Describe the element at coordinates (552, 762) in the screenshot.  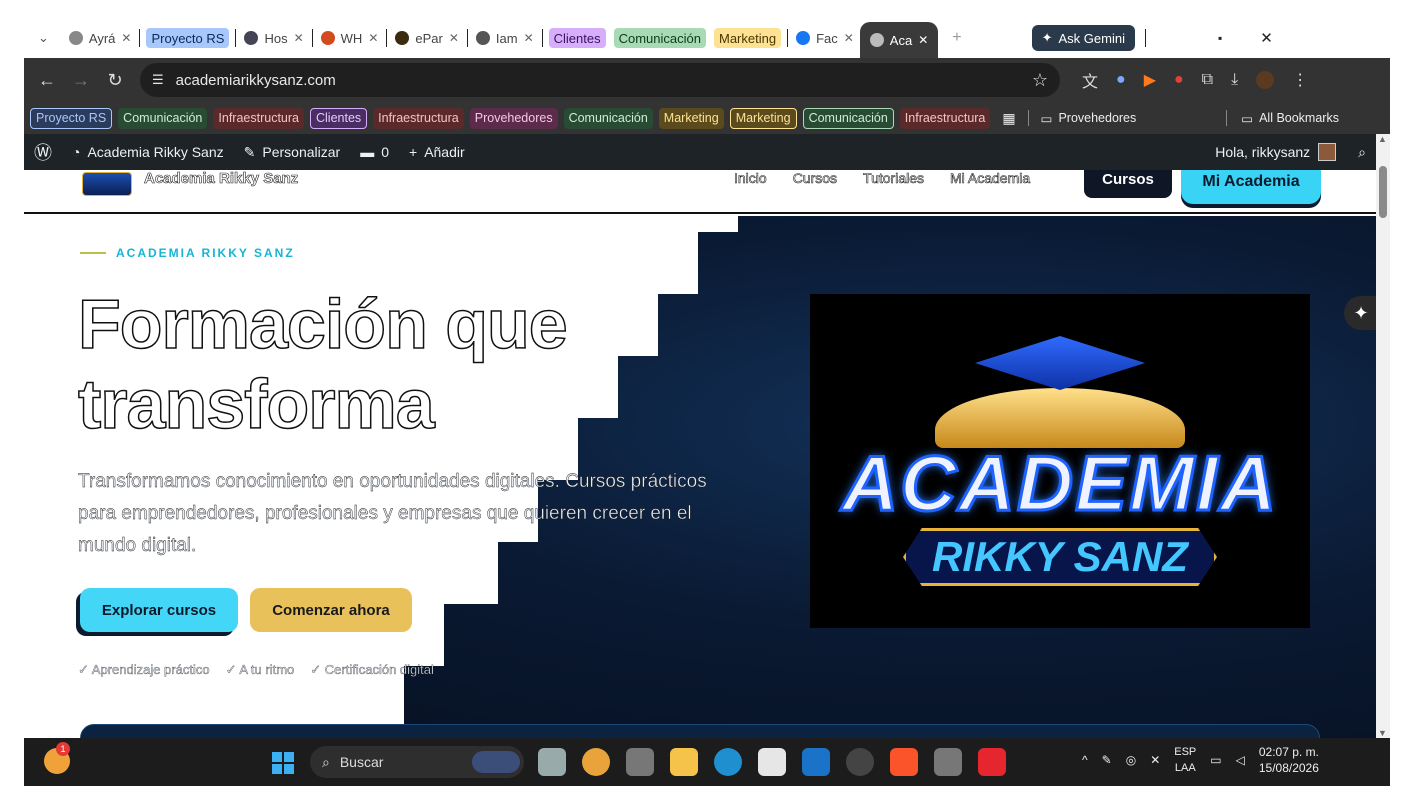
I see `task-view-icon` at that location.